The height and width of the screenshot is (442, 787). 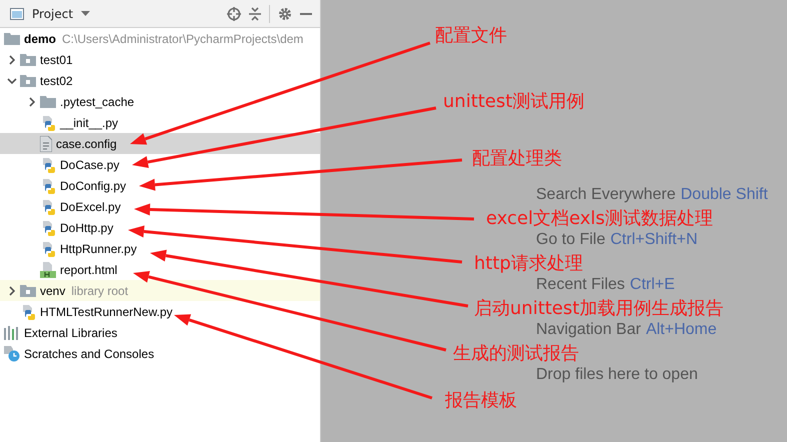 I want to click on scratch-clock-icon, so click(x=12, y=354).